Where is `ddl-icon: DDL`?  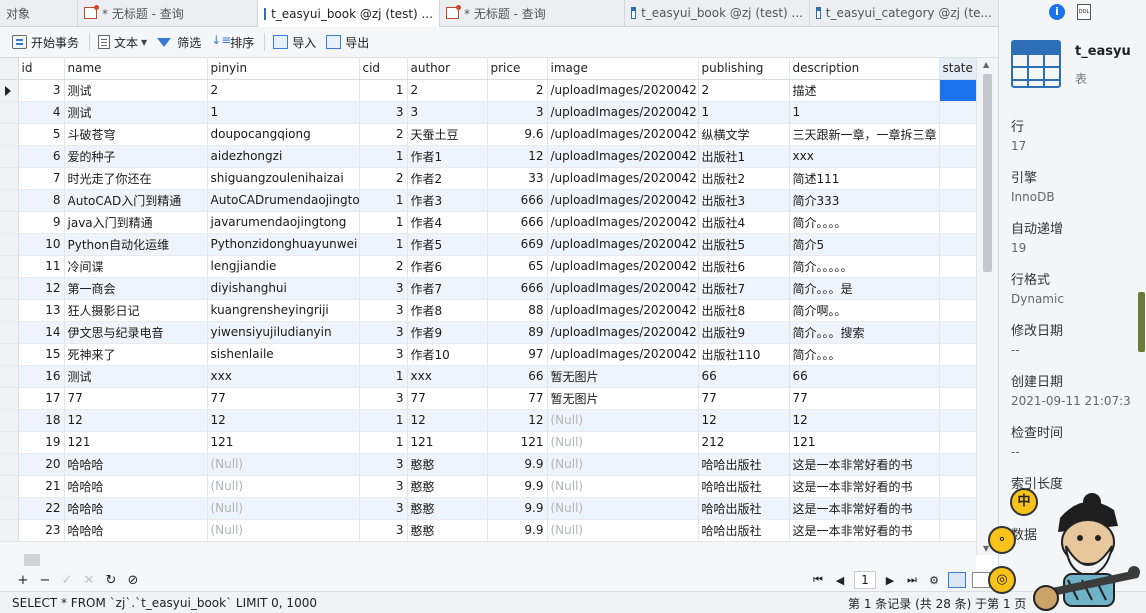 ddl-icon: DDL is located at coordinates (1084, 12).